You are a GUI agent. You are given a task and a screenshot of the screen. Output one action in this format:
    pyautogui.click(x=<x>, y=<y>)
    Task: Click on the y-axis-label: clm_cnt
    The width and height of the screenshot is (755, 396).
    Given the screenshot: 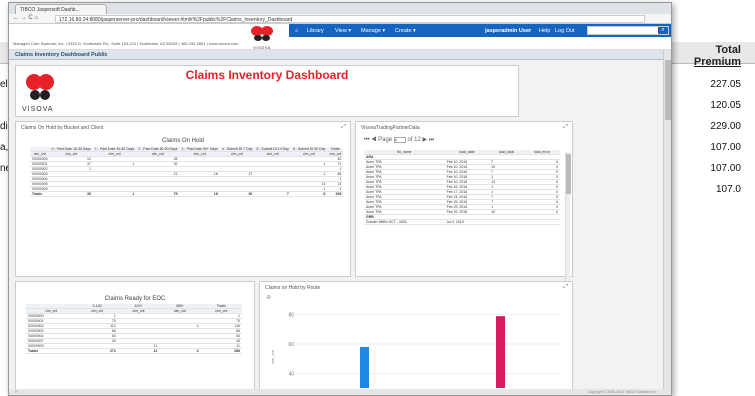 What is the action you would take?
    pyautogui.click(x=272, y=356)
    